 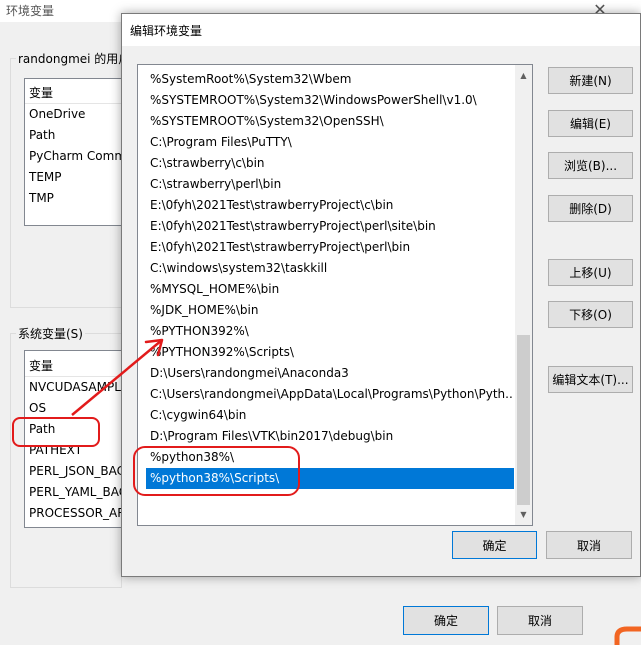 What do you see at coordinates (166, 31) in the screenshot?
I see `dialog-title: 编辑环境变量` at bounding box center [166, 31].